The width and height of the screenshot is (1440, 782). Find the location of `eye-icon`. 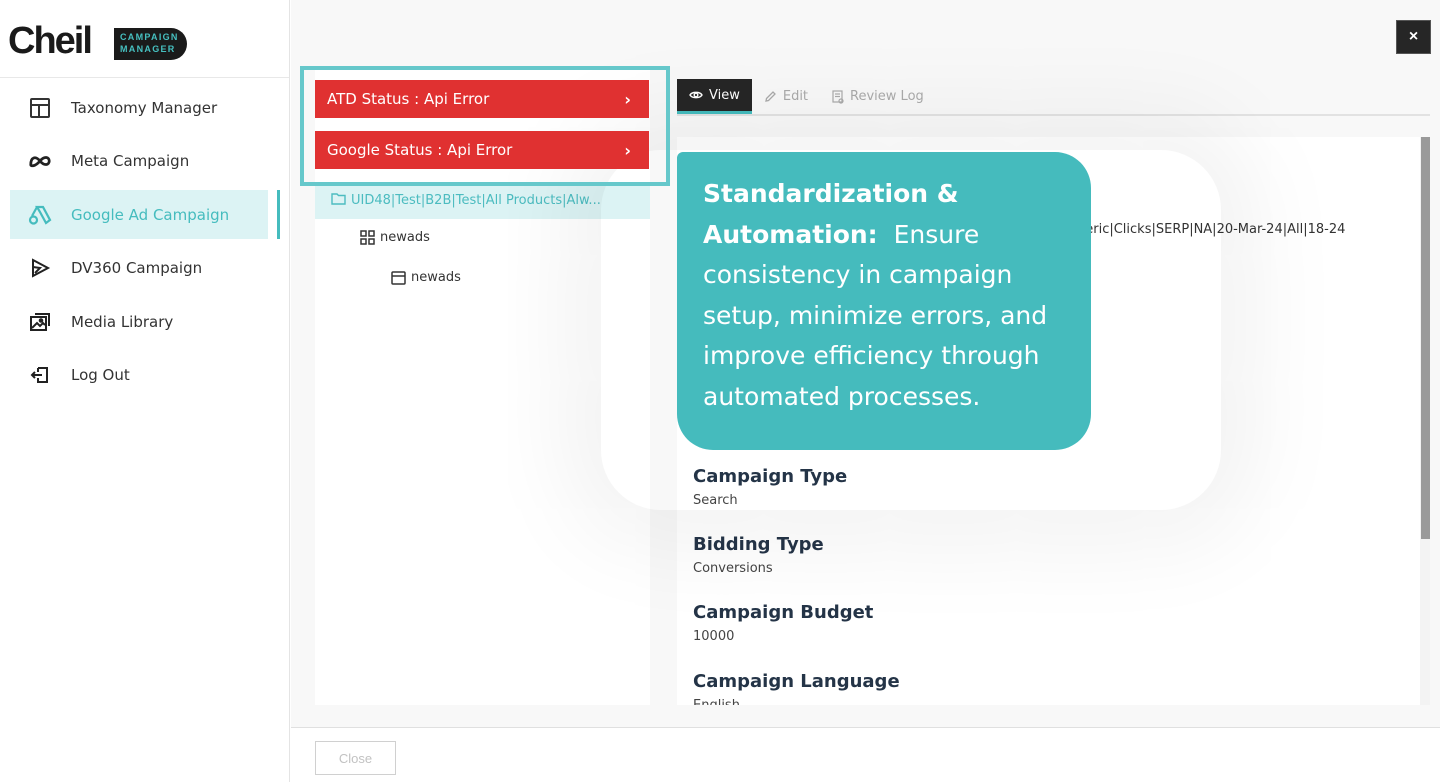

eye-icon is located at coordinates (696, 95).